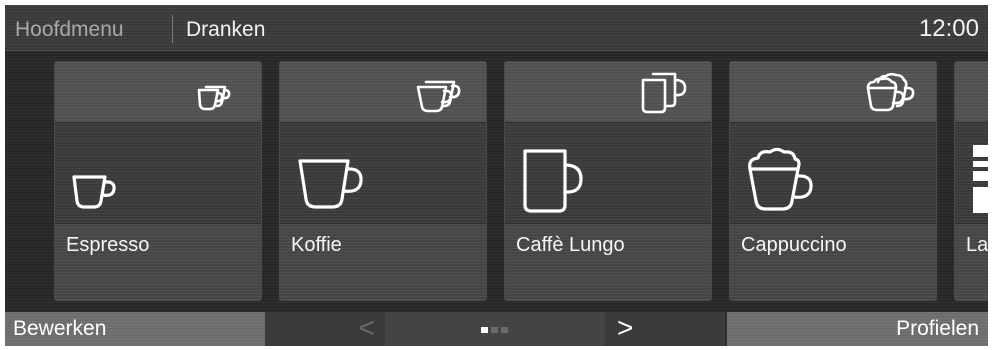 This screenshot has height=350, width=992. Describe the element at coordinates (226, 29) in the screenshot. I see `breadcrumb-current: Dranken` at that location.